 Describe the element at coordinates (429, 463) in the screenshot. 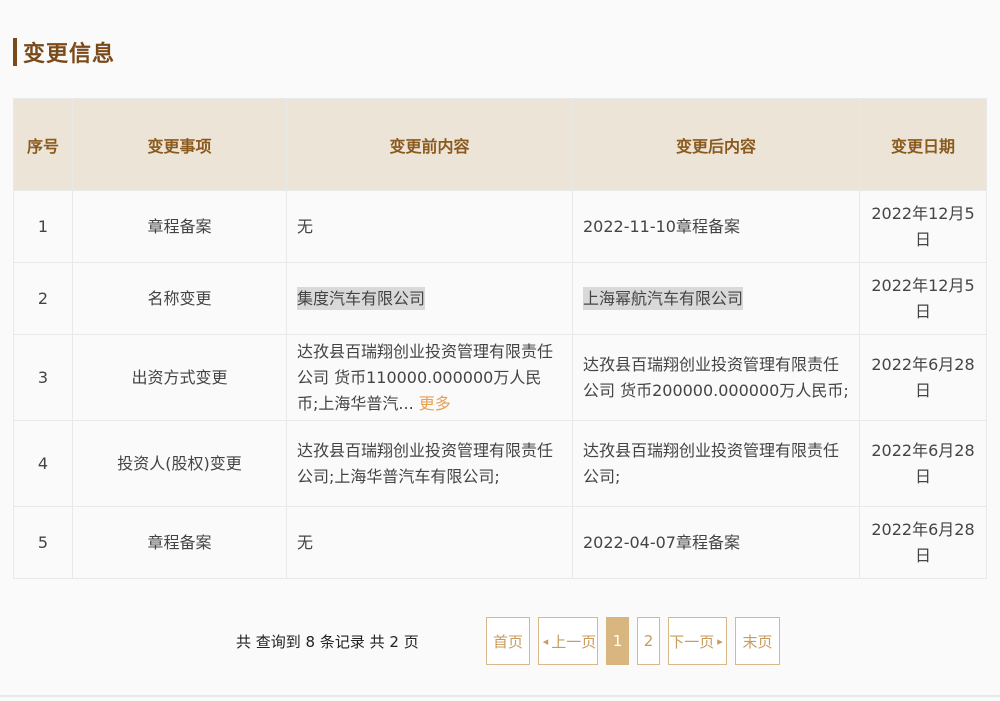

I see `cell-before: 达孜县百瑞翔创业投资管理有限责任公司;上海华普汽车有限公司;` at that location.